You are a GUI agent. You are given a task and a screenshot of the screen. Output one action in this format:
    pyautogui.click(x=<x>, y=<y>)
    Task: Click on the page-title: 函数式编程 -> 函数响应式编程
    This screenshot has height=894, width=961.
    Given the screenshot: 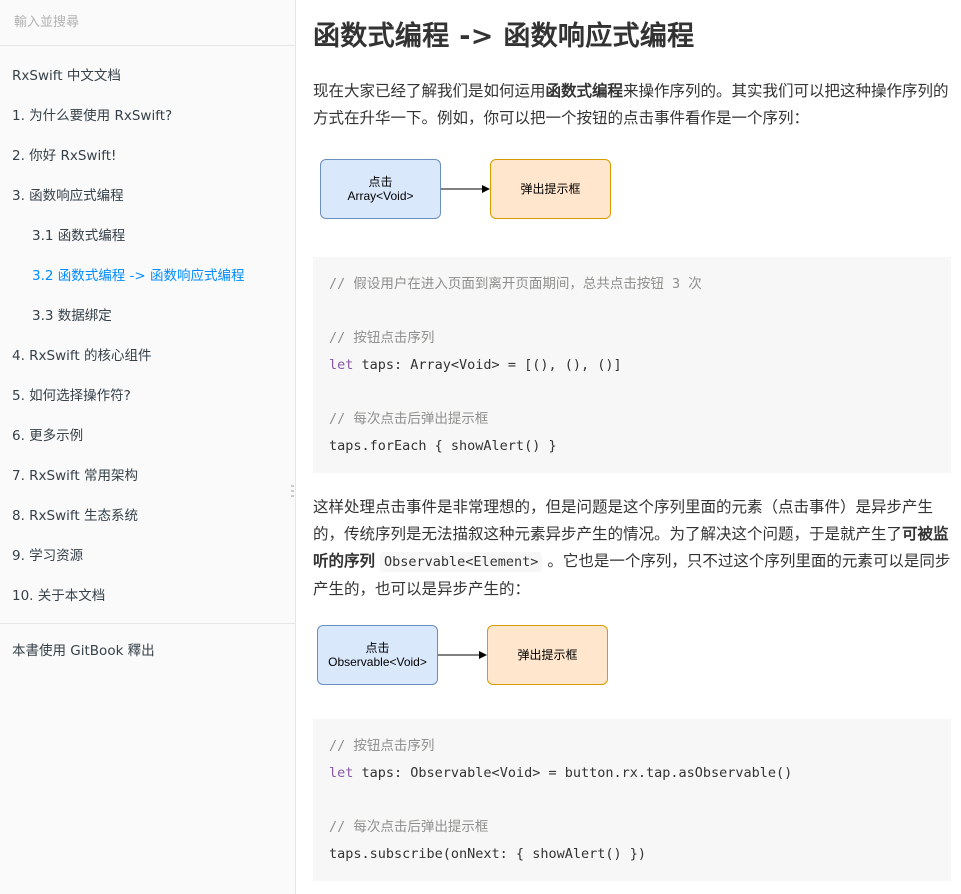 What is the action you would take?
    pyautogui.click(x=504, y=36)
    